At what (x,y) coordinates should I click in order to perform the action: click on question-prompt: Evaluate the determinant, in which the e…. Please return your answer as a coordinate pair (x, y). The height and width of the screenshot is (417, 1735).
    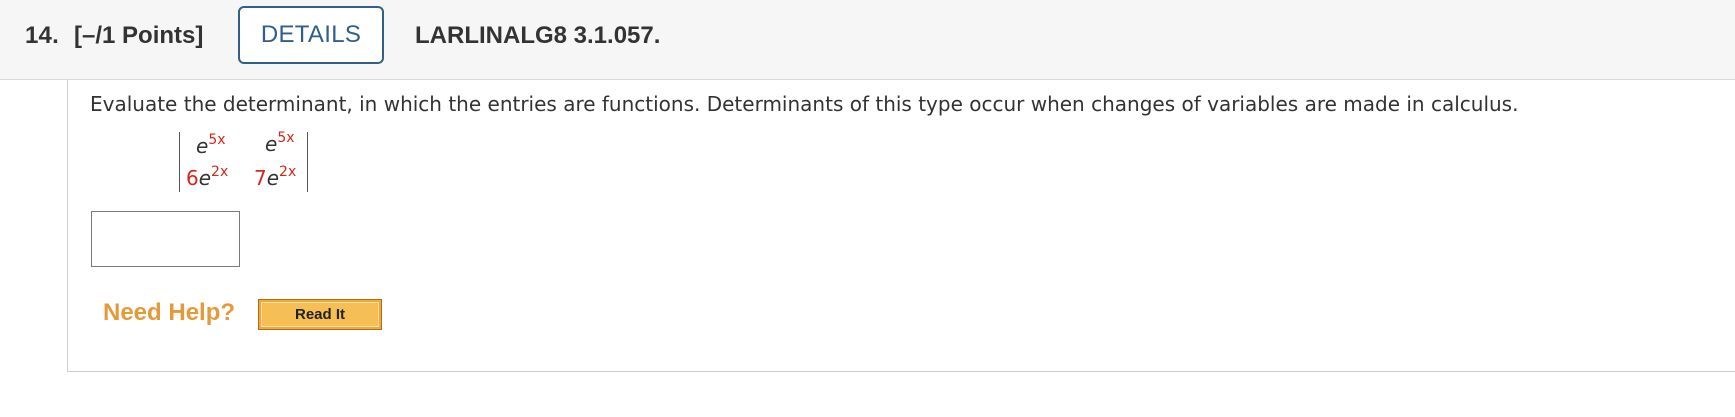
    Looking at the image, I should click on (804, 104).